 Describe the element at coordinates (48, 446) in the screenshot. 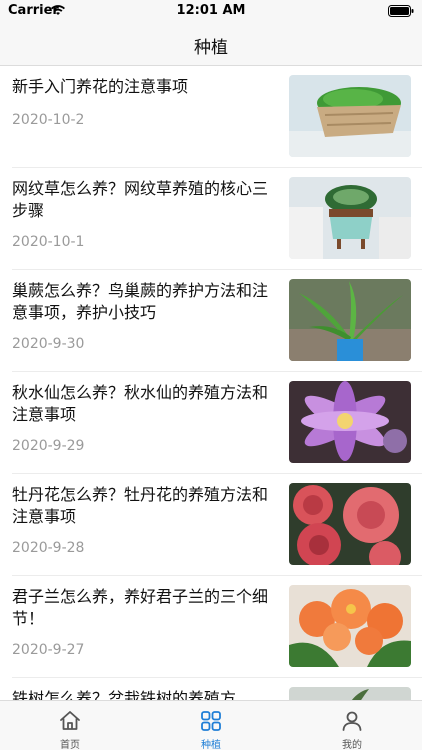

I see `article-date: 2020-9-29` at that location.